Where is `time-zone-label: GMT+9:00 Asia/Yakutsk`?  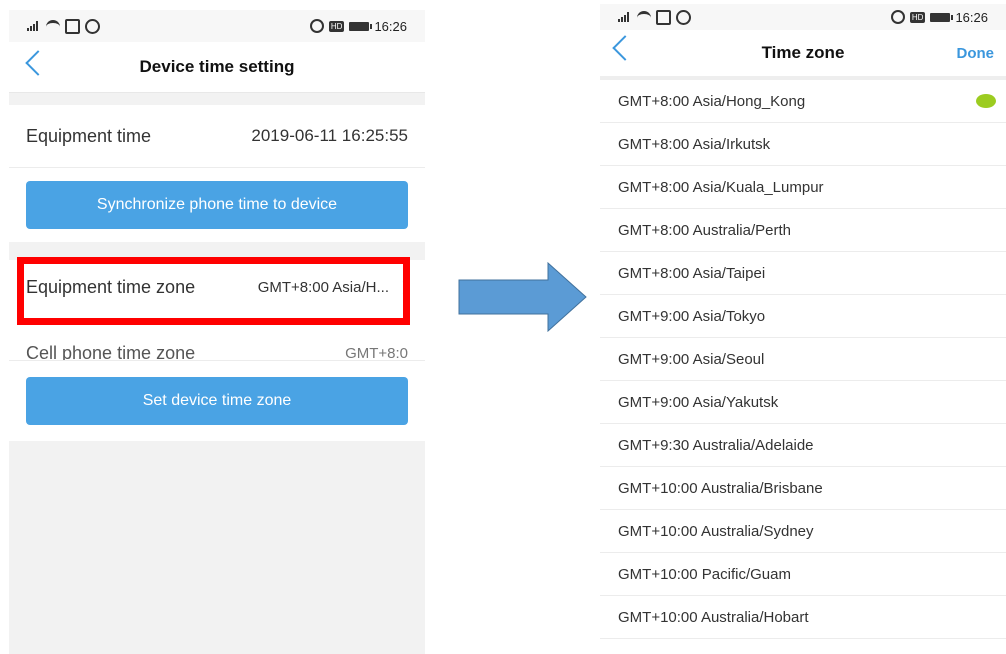 time-zone-label: GMT+9:00 Asia/Yakutsk is located at coordinates (698, 402).